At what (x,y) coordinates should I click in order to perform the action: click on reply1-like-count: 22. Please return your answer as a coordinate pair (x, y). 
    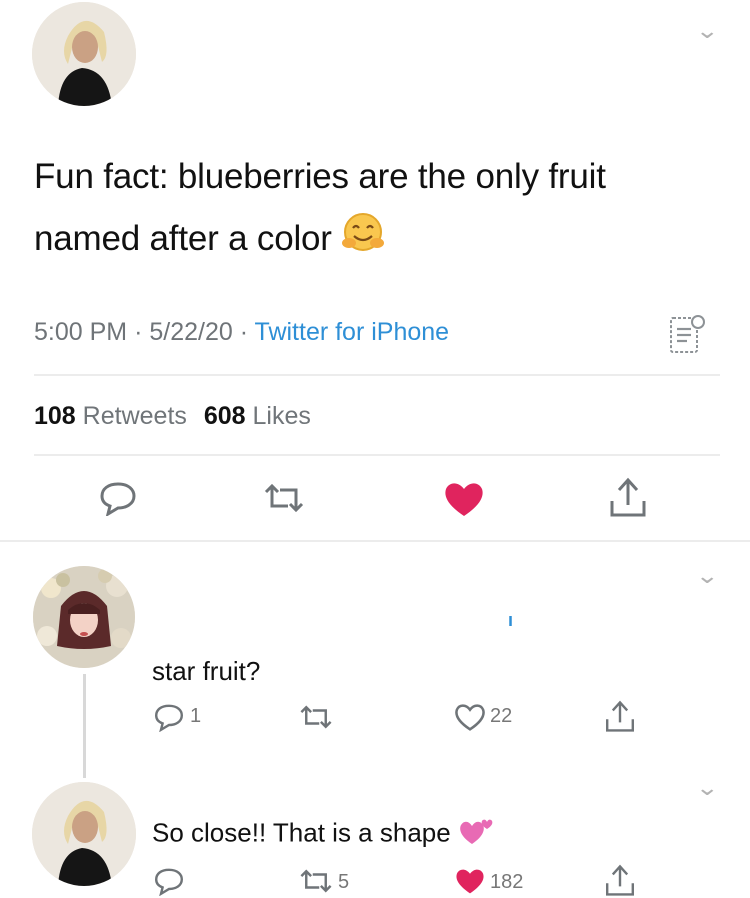
    Looking at the image, I should click on (501, 716).